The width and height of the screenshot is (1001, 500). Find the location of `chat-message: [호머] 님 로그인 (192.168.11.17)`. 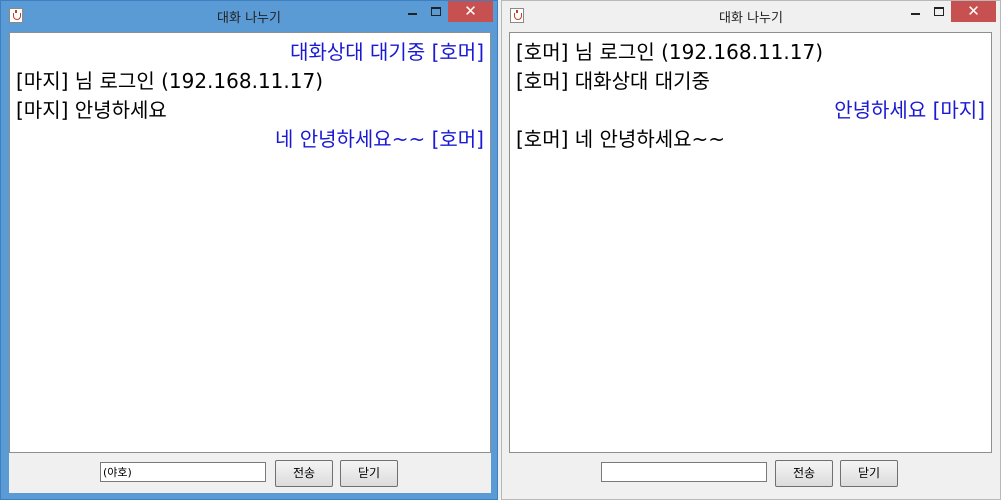

chat-message: [호머] 님 로그인 (192.168.11.17) is located at coordinates (670, 52).